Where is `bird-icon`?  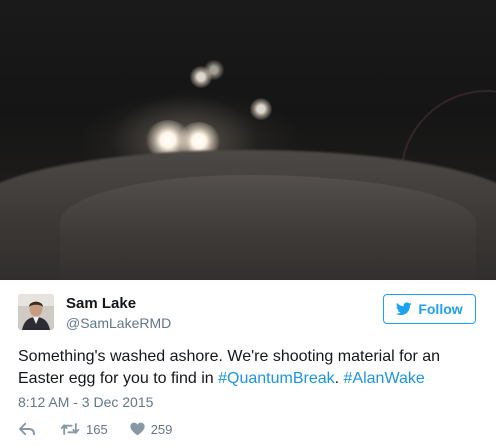 bird-icon is located at coordinates (404, 309).